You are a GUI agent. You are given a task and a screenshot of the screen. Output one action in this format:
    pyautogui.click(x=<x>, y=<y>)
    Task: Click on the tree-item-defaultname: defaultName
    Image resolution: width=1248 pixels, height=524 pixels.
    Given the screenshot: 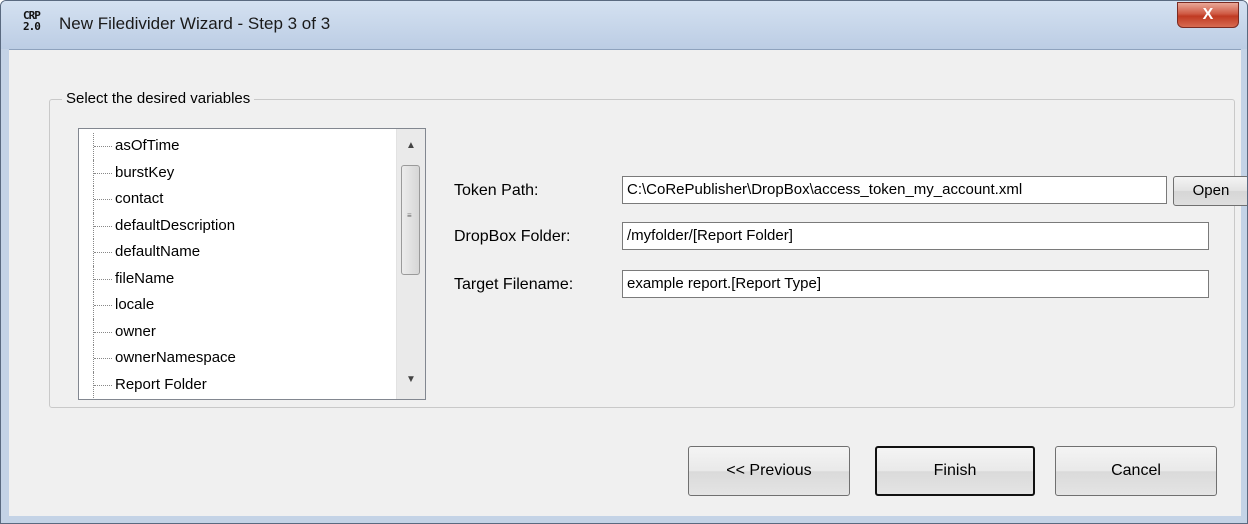 What is the action you would take?
    pyautogui.click(x=237, y=252)
    